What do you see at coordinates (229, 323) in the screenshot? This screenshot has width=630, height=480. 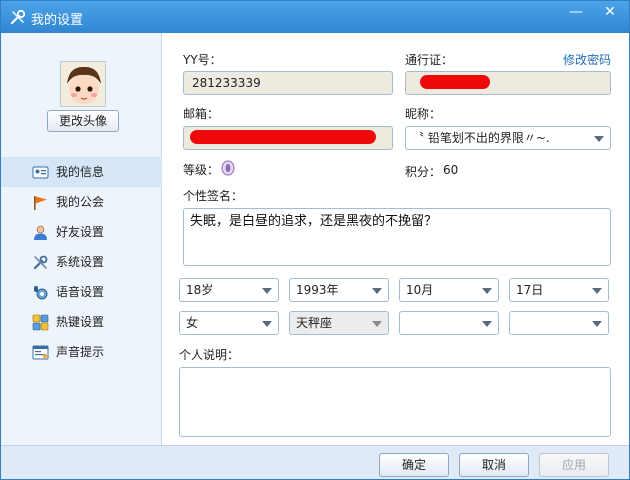 I see `gender-select: 女` at bounding box center [229, 323].